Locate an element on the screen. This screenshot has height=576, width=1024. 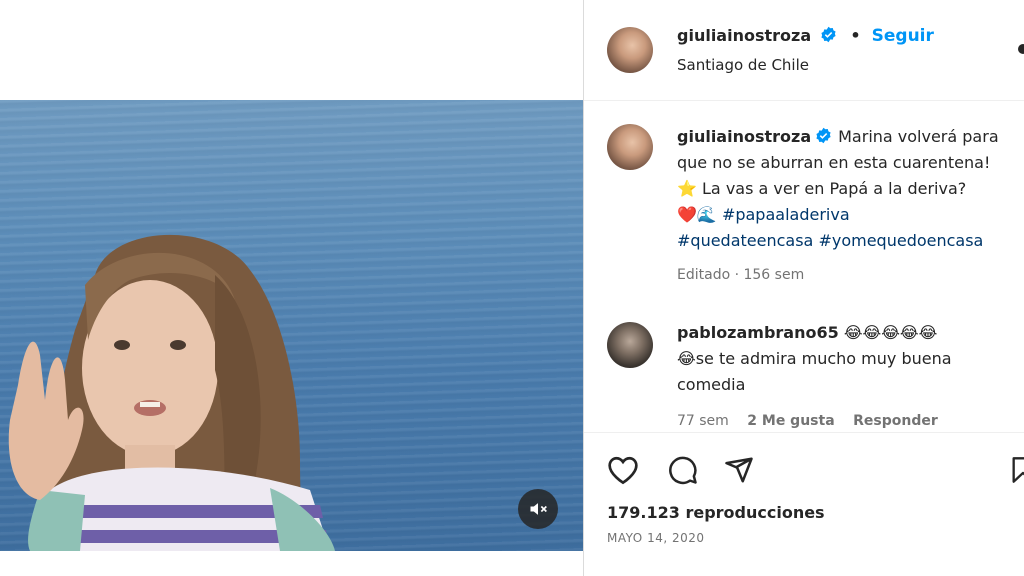
follow-button: Seguir is located at coordinates (903, 36).